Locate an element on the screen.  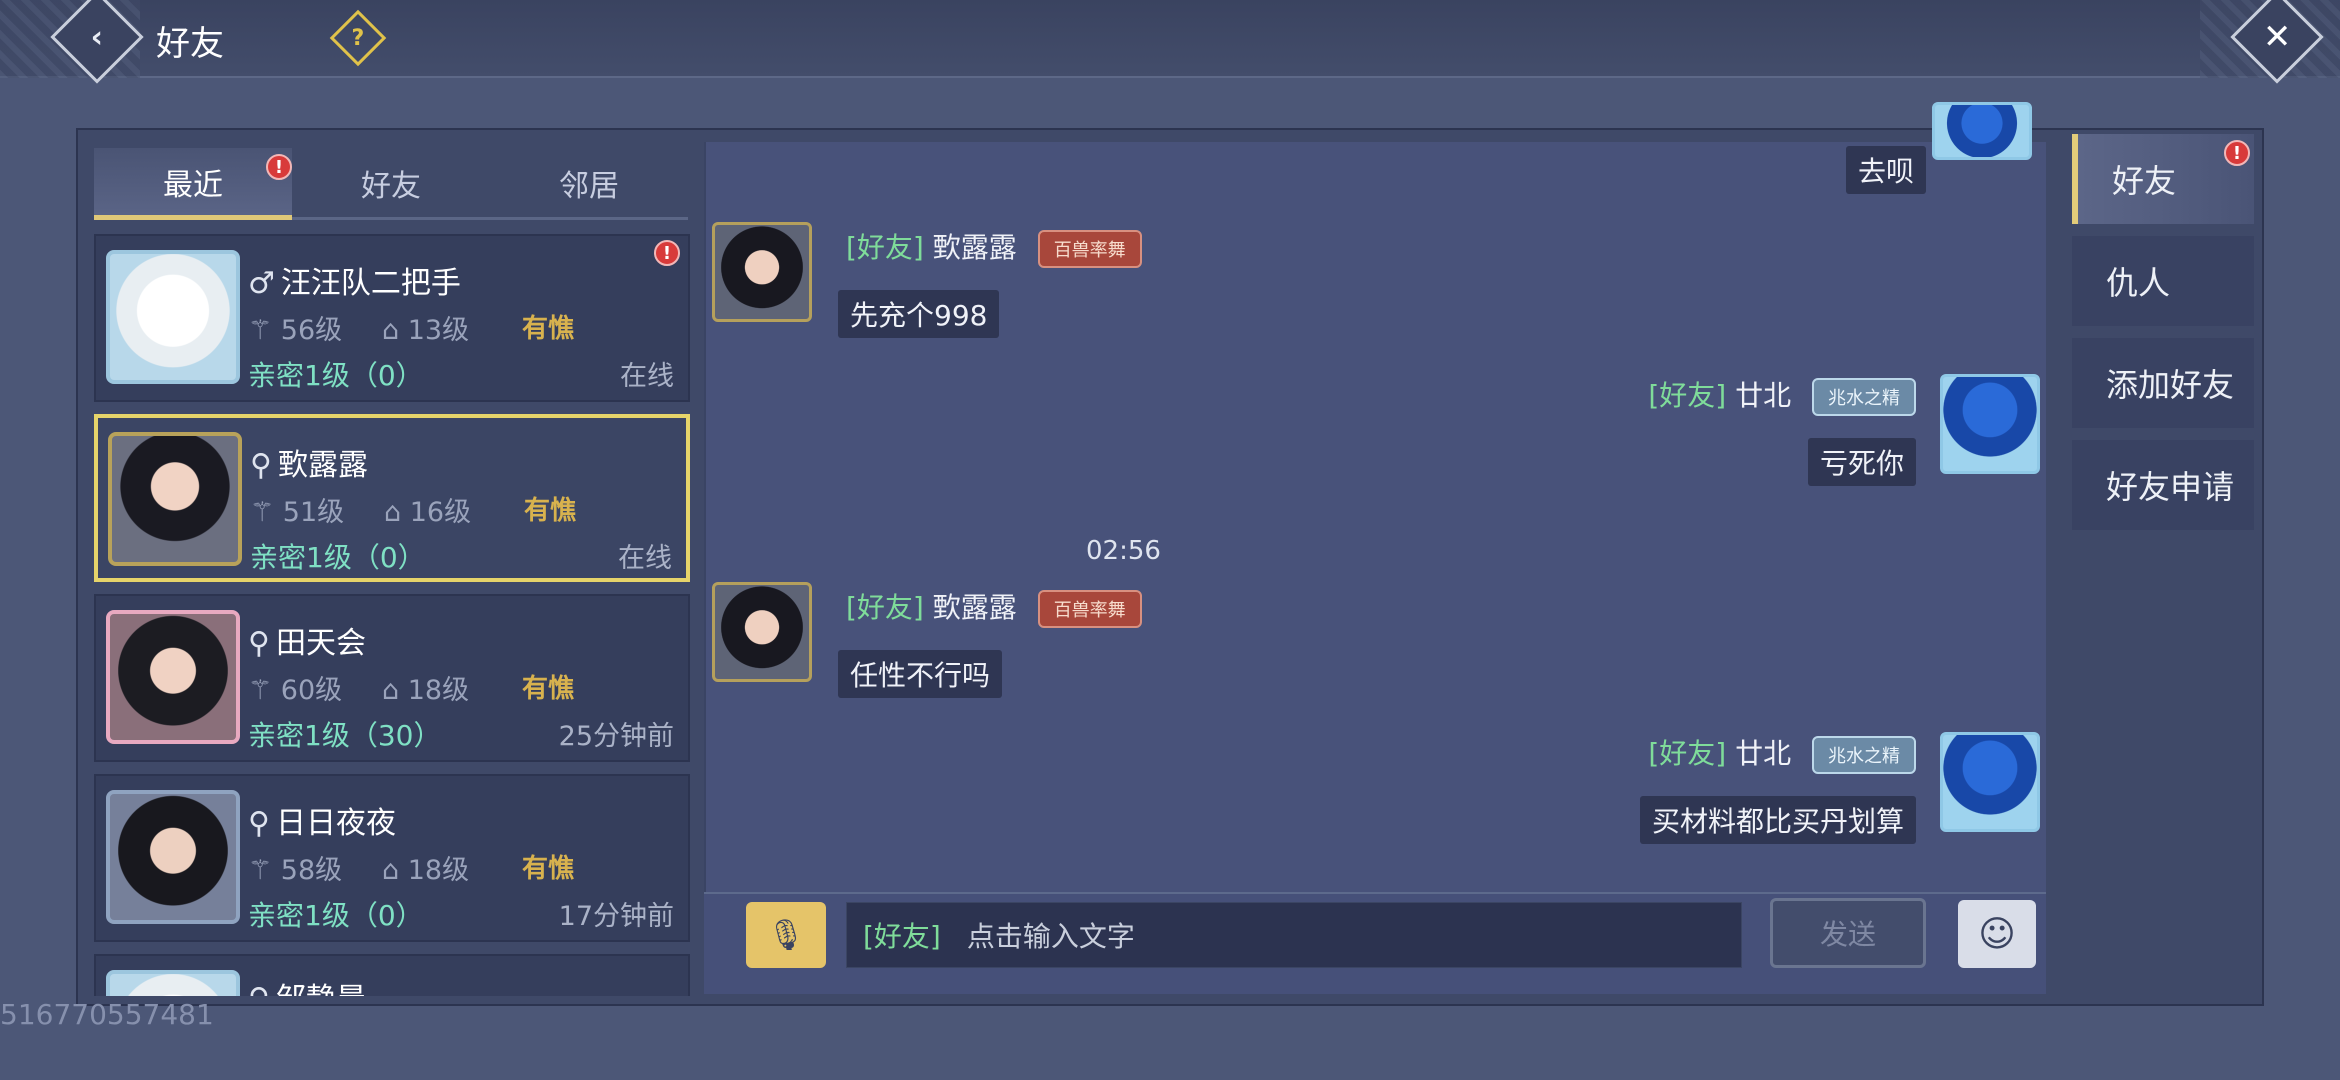
channel-prefix: [好友] is located at coordinates (902, 936).